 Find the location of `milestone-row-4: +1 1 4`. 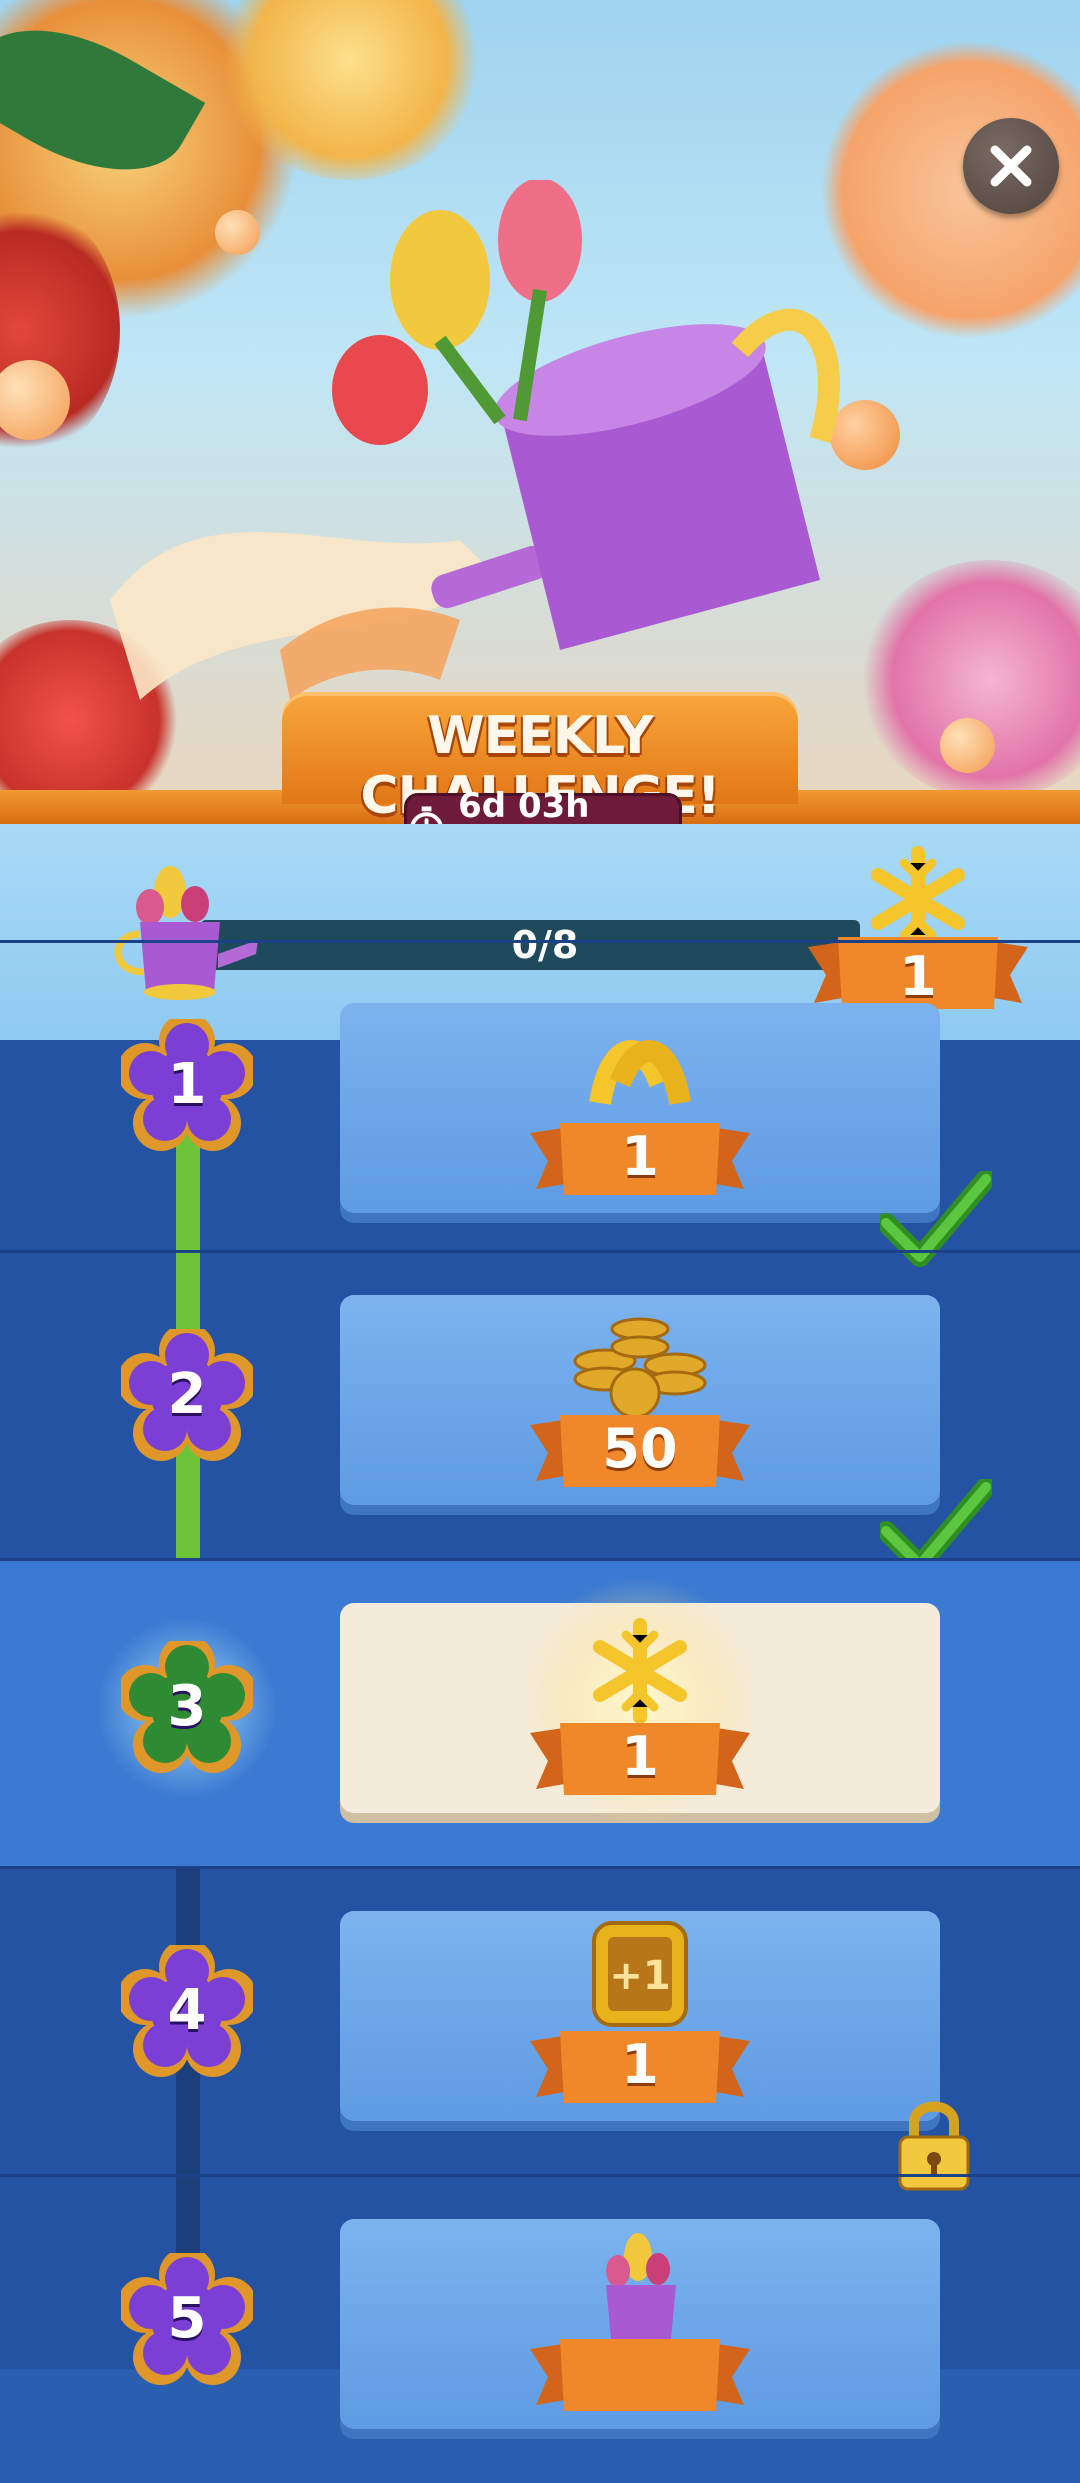

milestone-row-4: +1 1 4 is located at coordinates (540, 2028).